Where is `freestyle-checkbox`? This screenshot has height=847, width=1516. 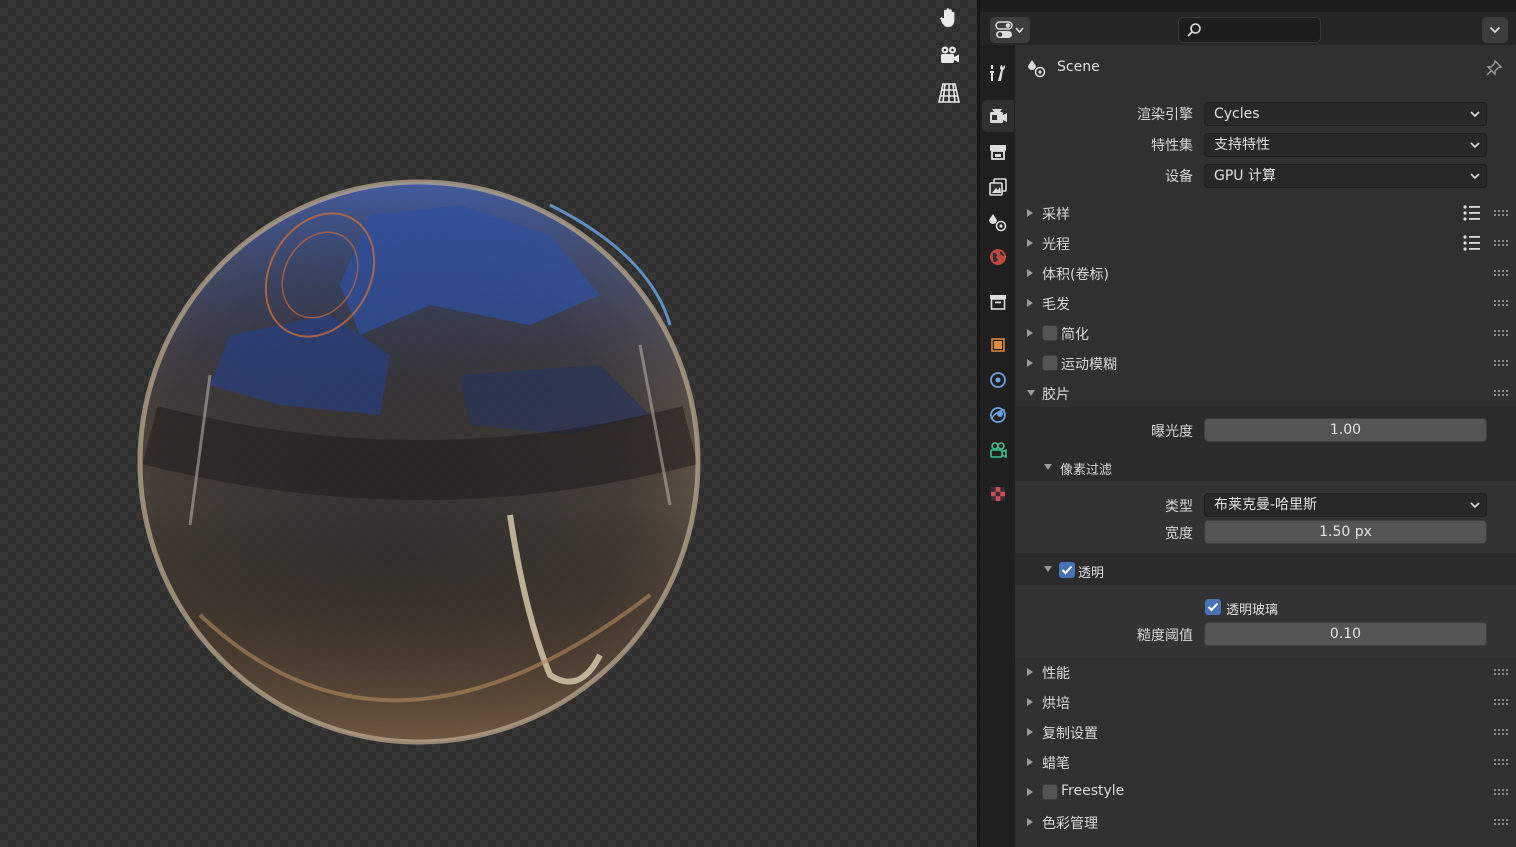
freestyle-checkbox is located at coordinates (1050, 792).